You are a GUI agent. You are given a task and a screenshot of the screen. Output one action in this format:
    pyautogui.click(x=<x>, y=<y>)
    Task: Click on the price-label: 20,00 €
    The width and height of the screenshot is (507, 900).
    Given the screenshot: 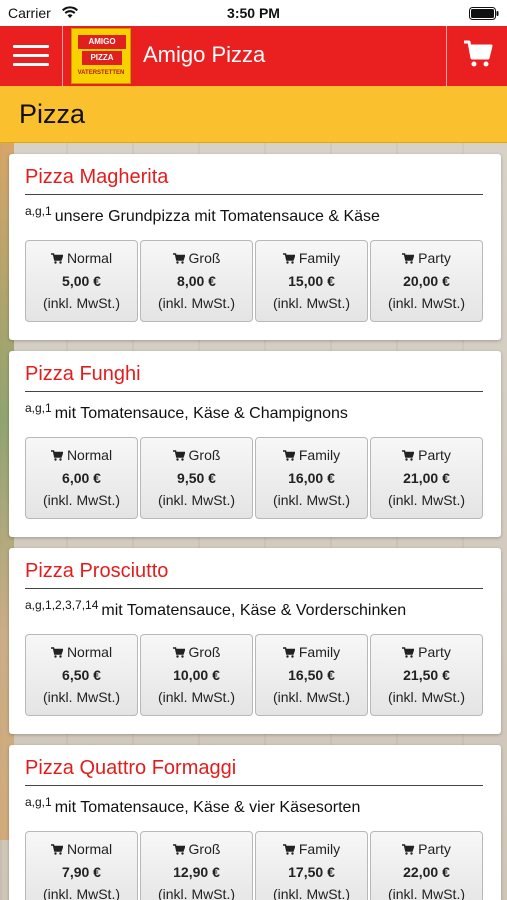 What is the action you would take?
    pyautogui.click(x=426, y=281)
    